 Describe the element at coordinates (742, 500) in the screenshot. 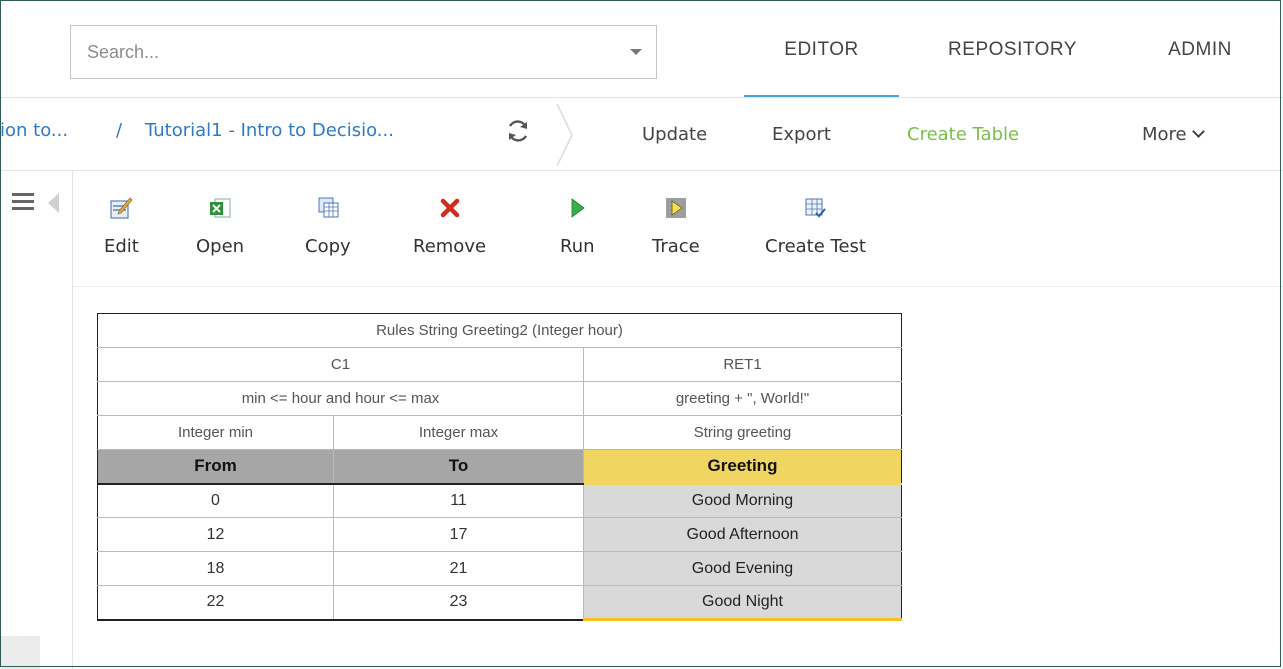

I see `greeting-cell: Good Morning` at that location.